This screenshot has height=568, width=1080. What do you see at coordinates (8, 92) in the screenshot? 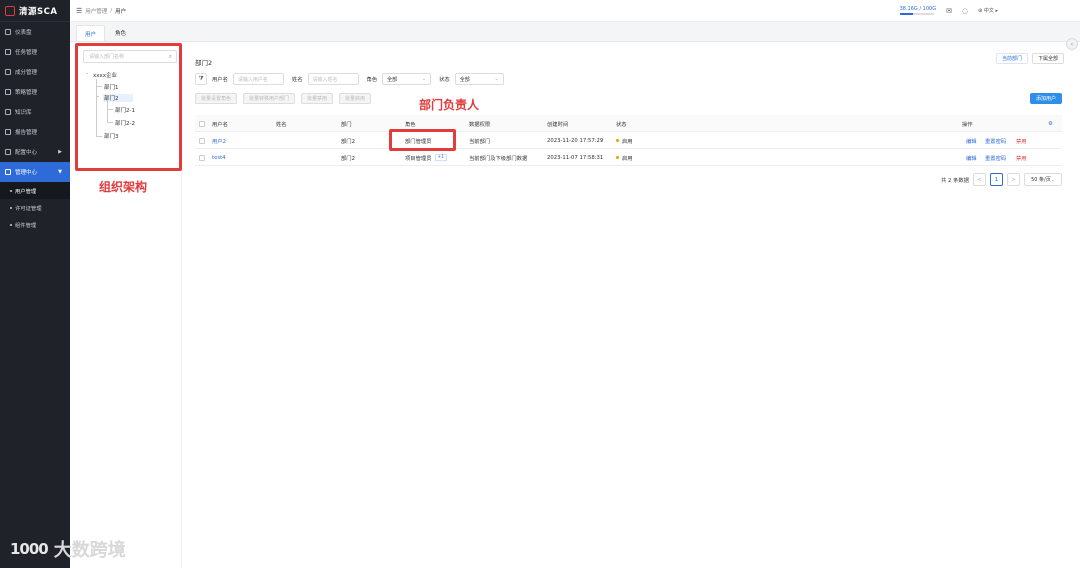
I see `policy-icon` at bounding box center [8, 92].